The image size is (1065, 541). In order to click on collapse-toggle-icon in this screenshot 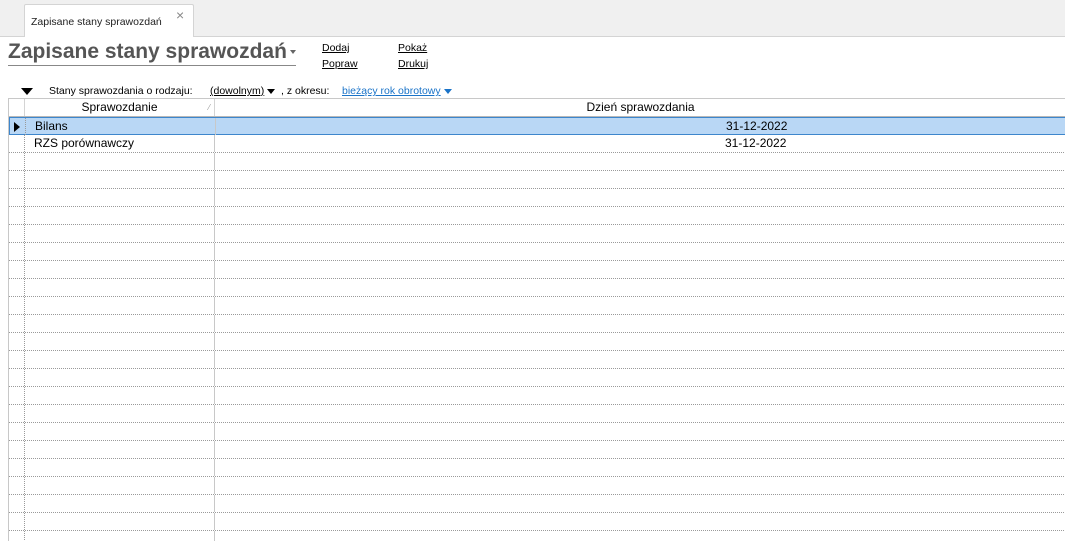, I will do `click(27, 91)`.